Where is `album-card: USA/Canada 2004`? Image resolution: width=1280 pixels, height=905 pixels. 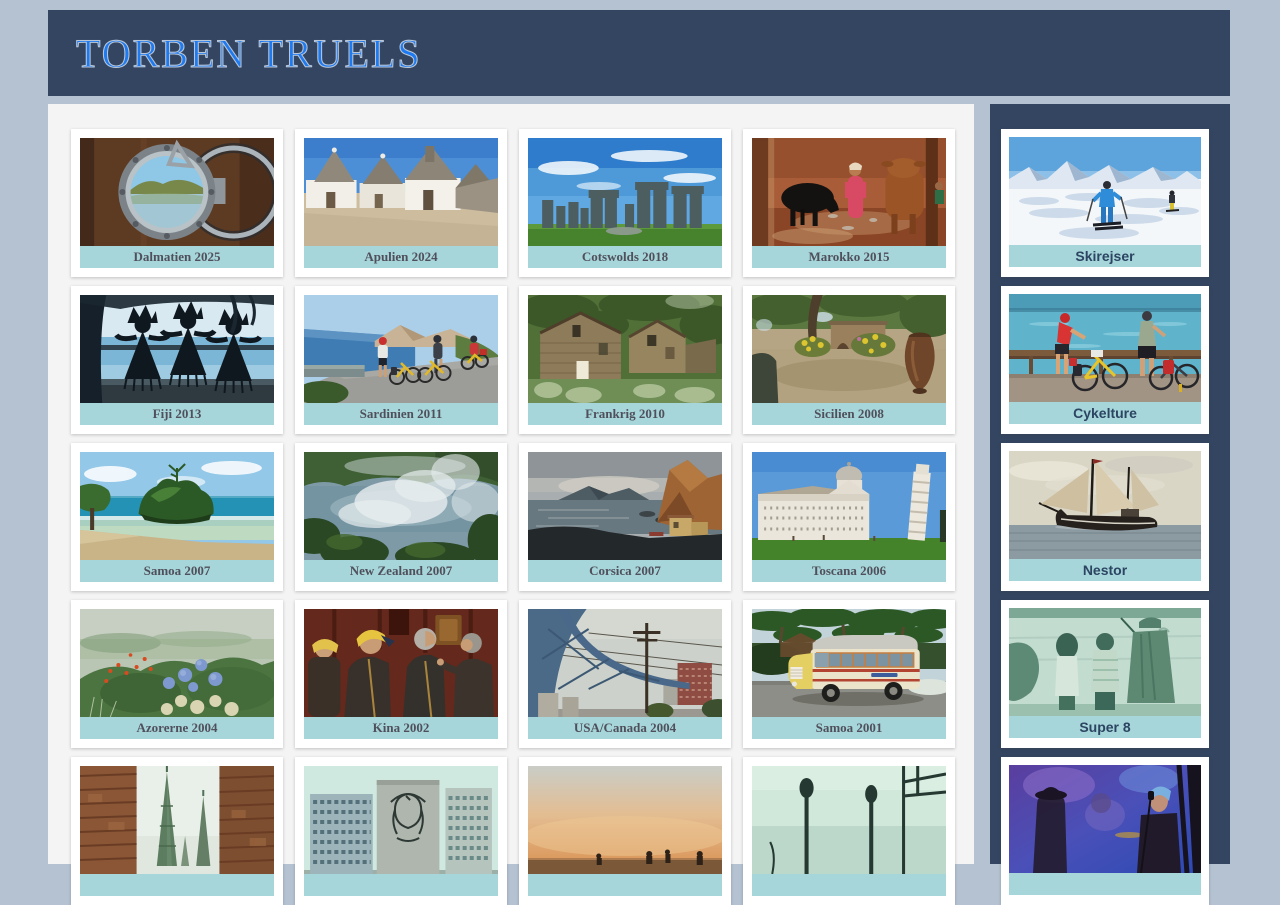 album-card: USA/Canada 2004 is located at coordinates (625, 674).